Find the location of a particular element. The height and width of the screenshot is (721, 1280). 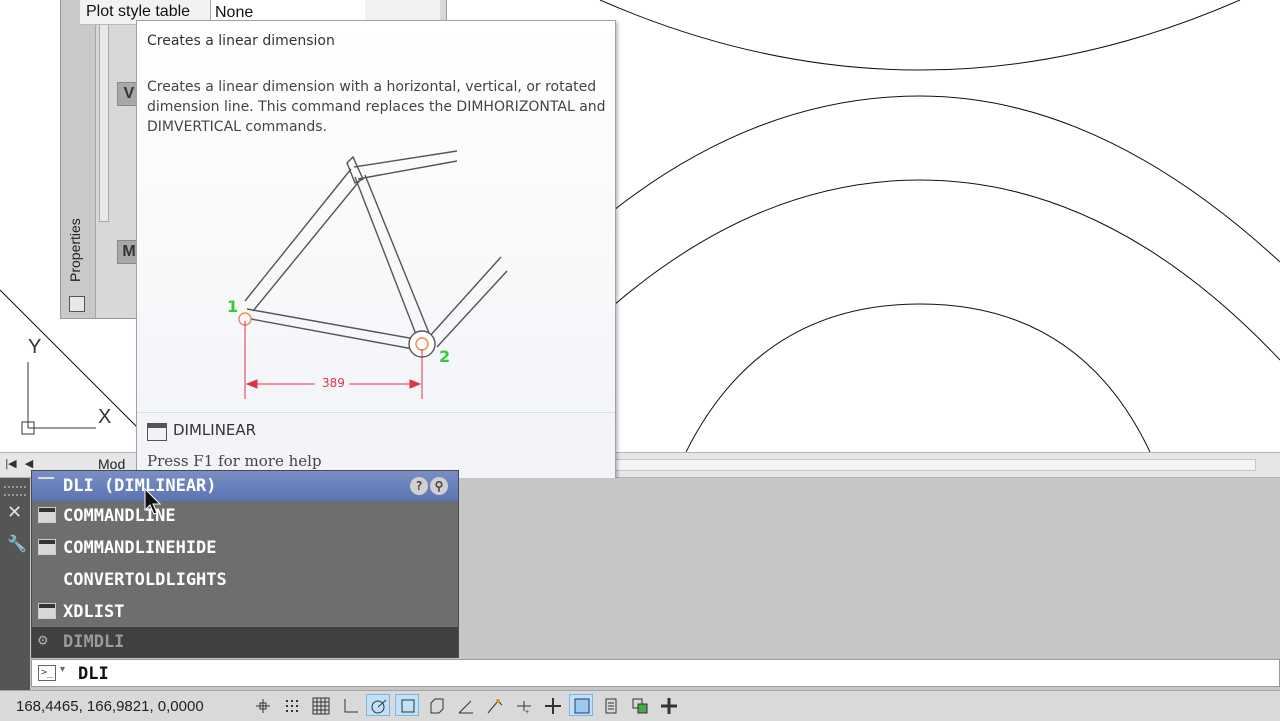

properties-title-text: Properties is located at coordinates (75, 250).